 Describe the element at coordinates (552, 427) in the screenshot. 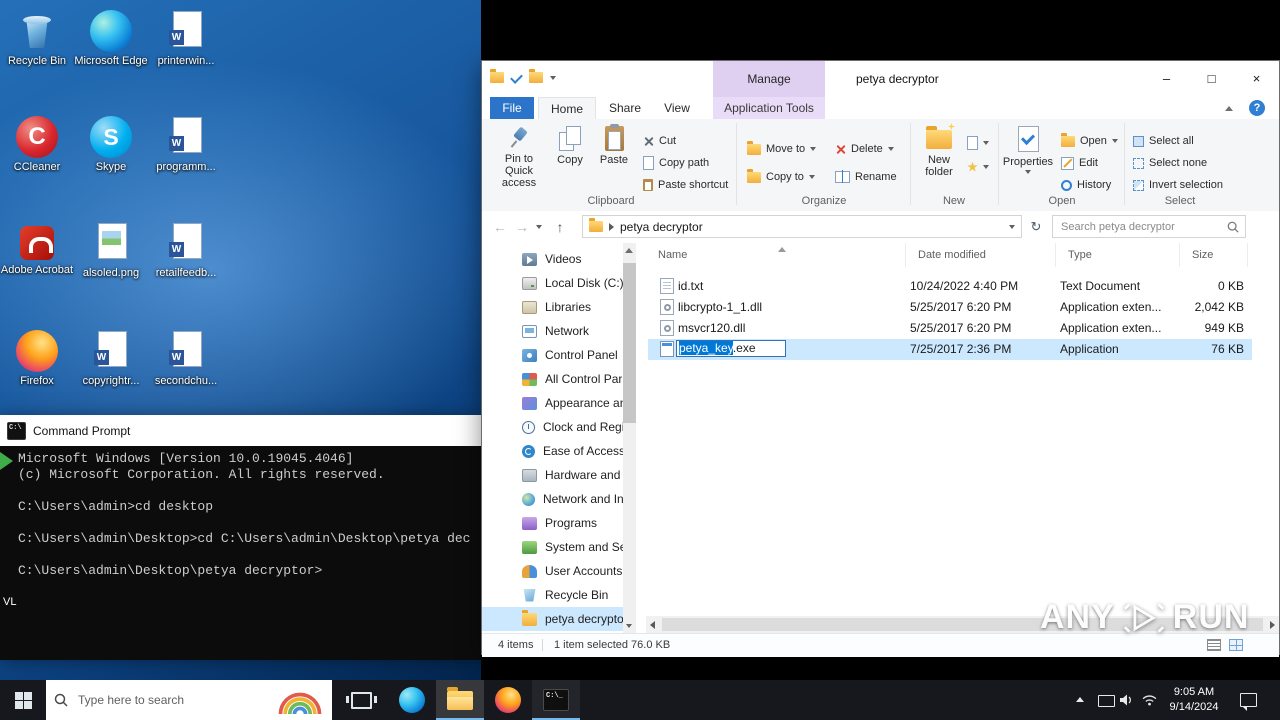

I see `nav-item-clock-region: Clock and Regi` at that location.